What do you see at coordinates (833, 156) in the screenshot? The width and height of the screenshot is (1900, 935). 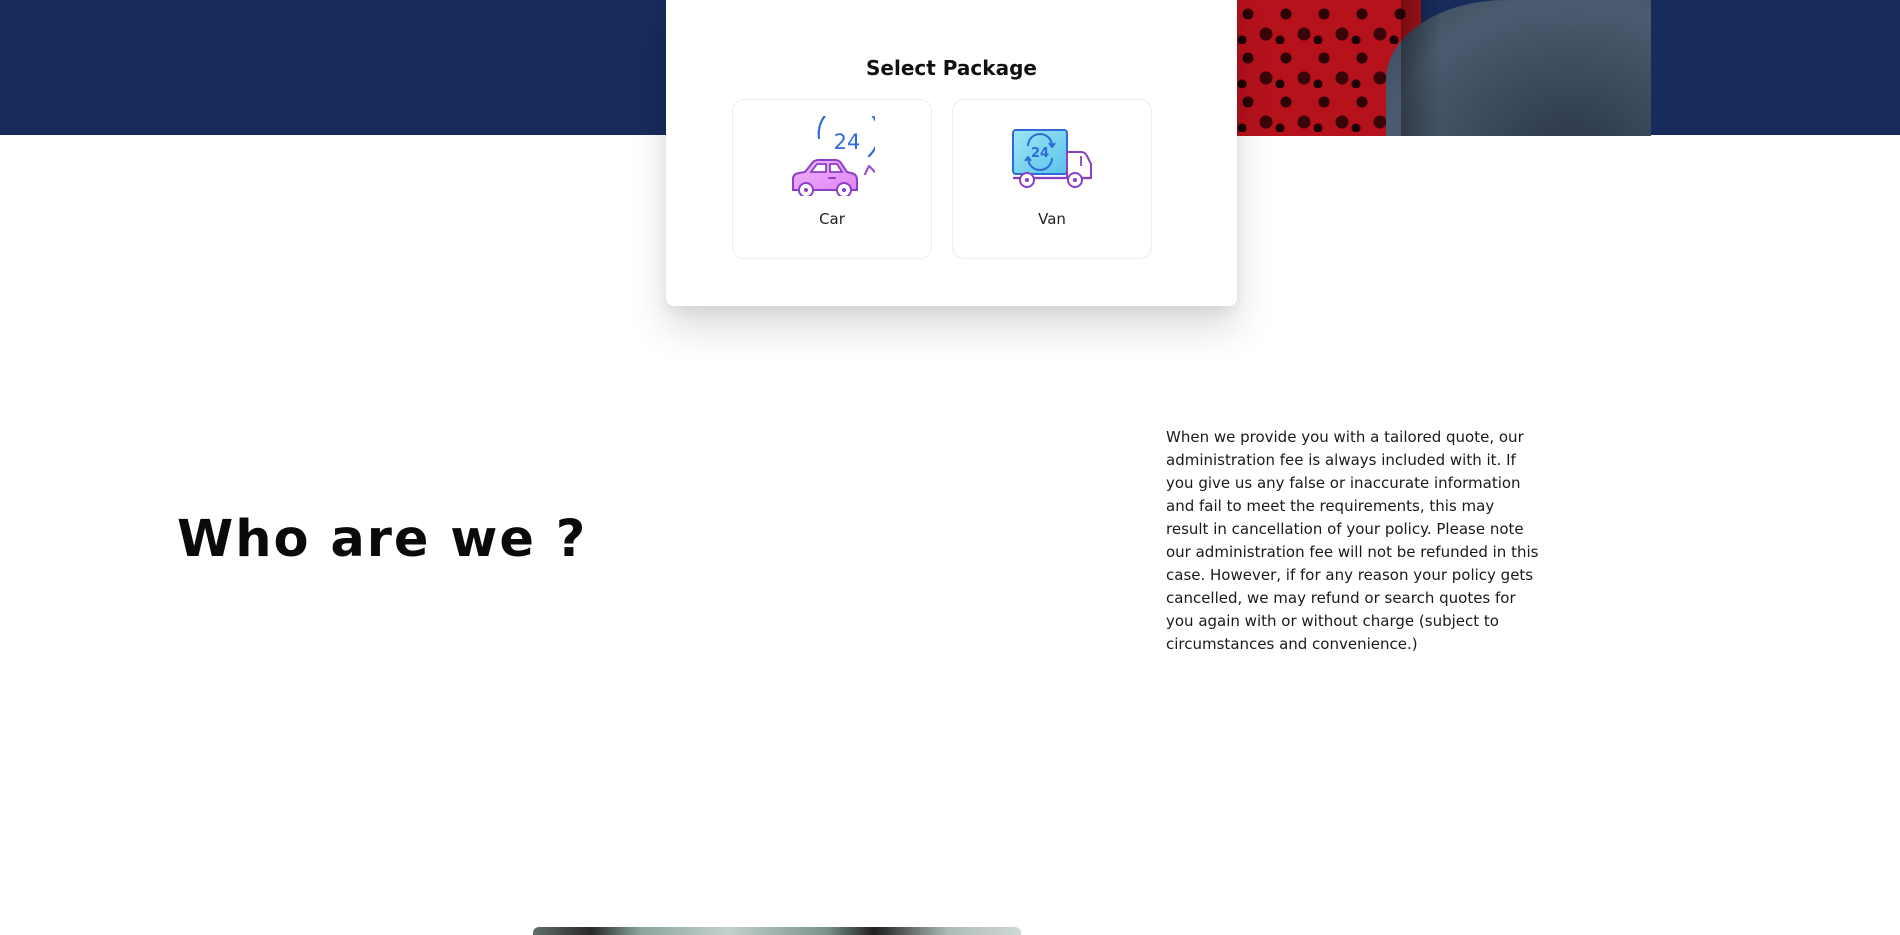 I see `car-24-icon: 24` at bounding box center [833, 156].